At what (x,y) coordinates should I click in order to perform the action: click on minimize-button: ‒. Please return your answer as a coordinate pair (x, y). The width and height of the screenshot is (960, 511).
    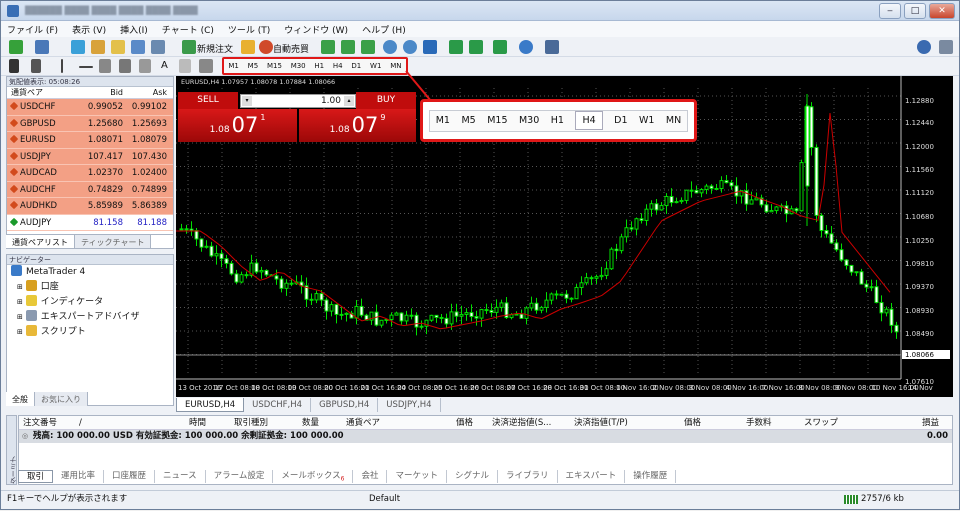
    Looking at the image, I should click on (890, 11).